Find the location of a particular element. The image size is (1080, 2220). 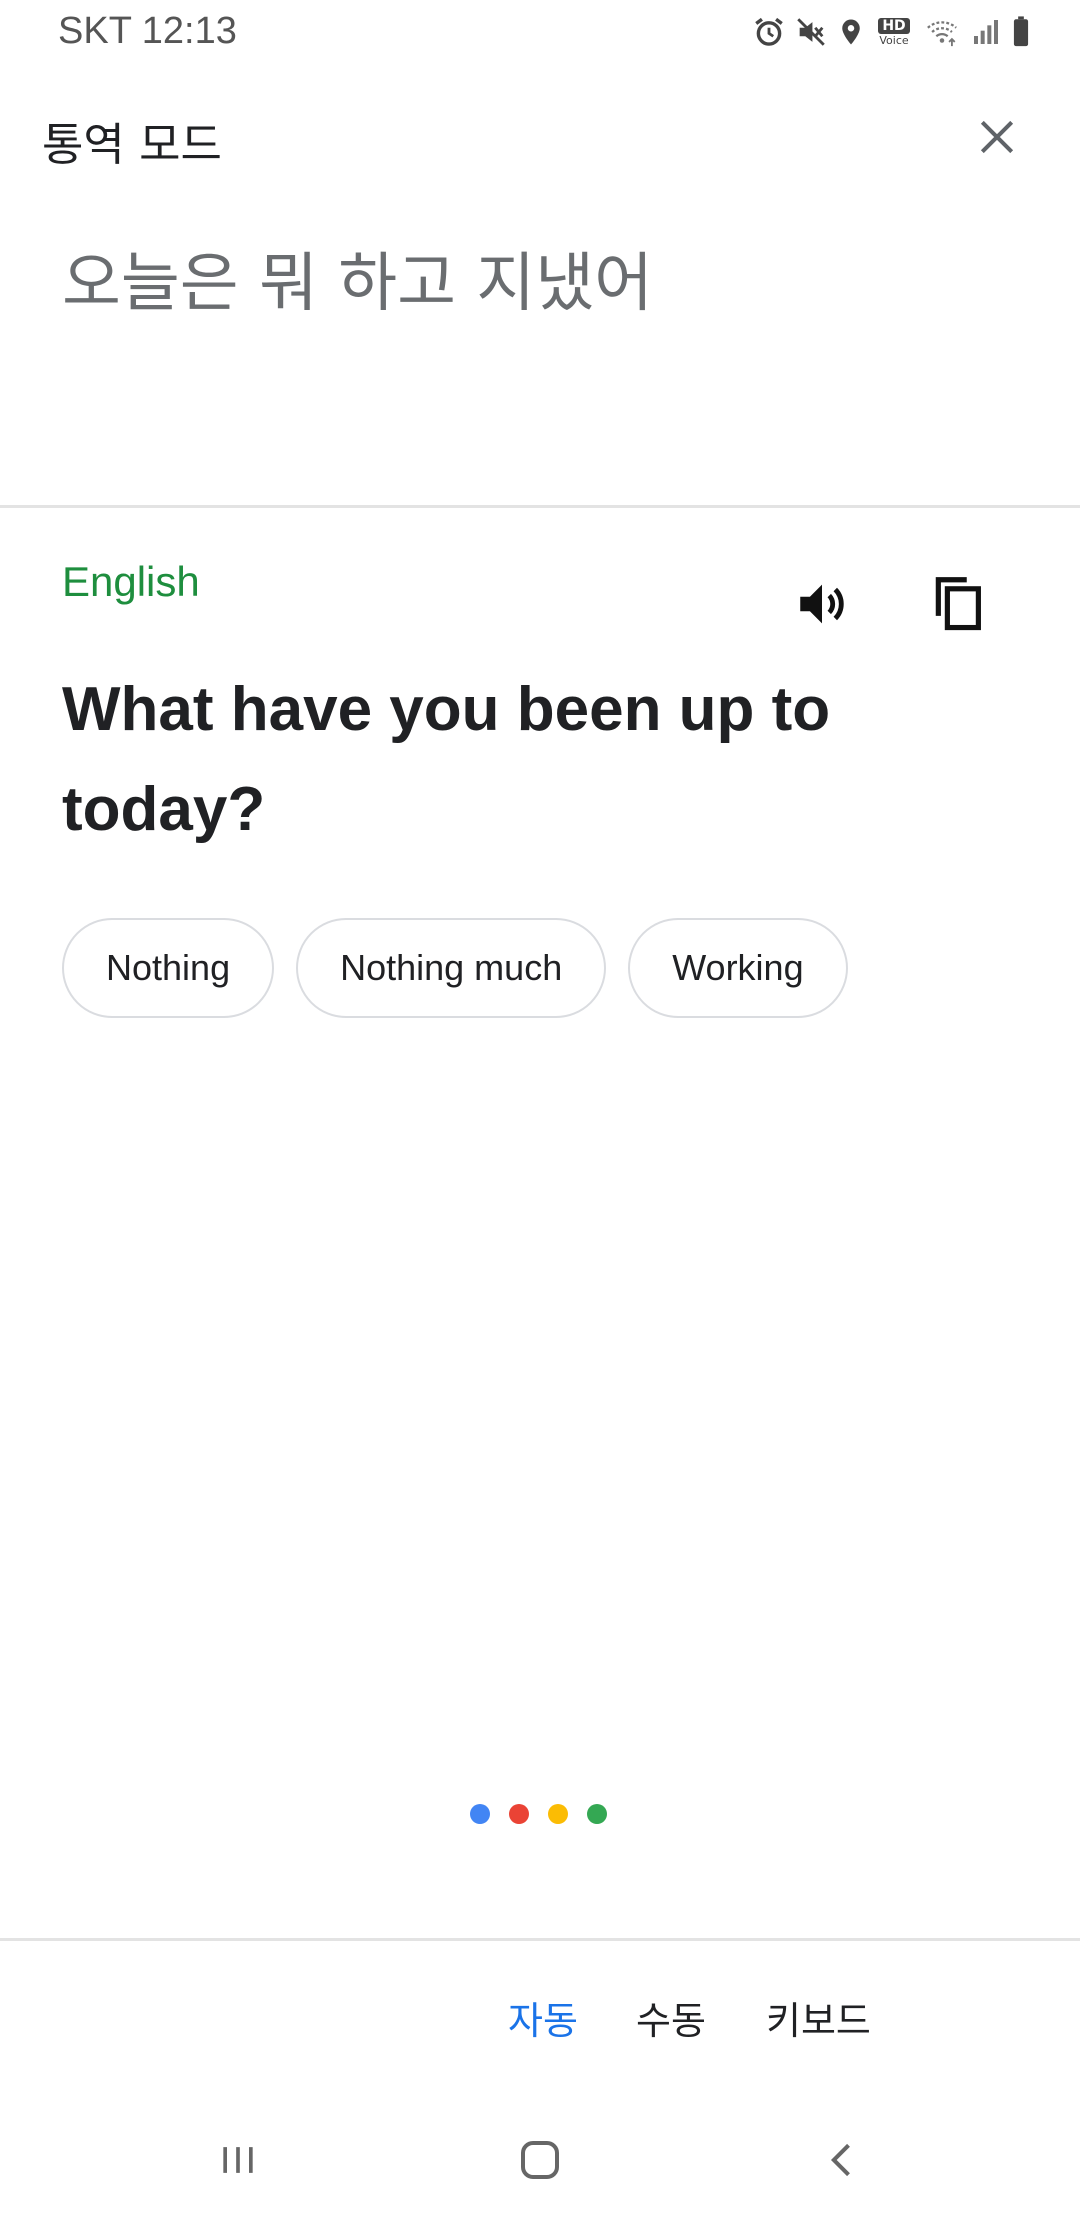

back-button is located at coordinates (843, 2160).